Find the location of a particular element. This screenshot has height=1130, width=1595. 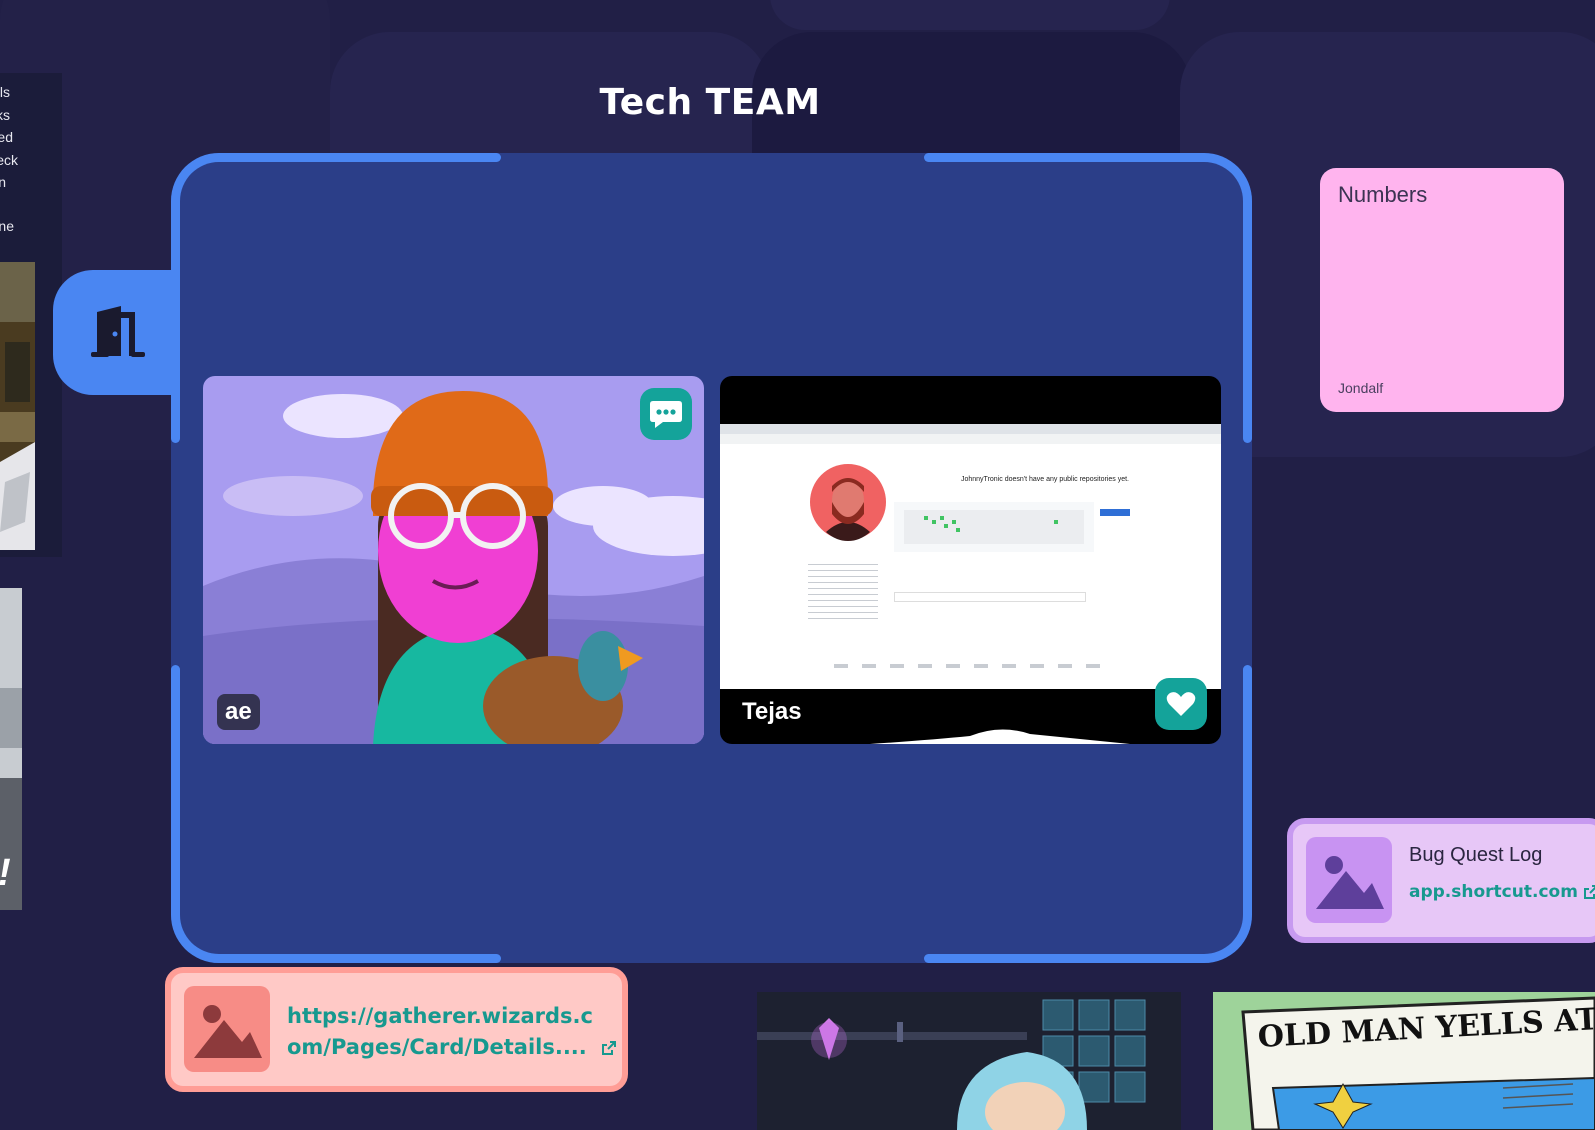

link-card-url: app.shortcut.com is located at coordinates (1502, 892).